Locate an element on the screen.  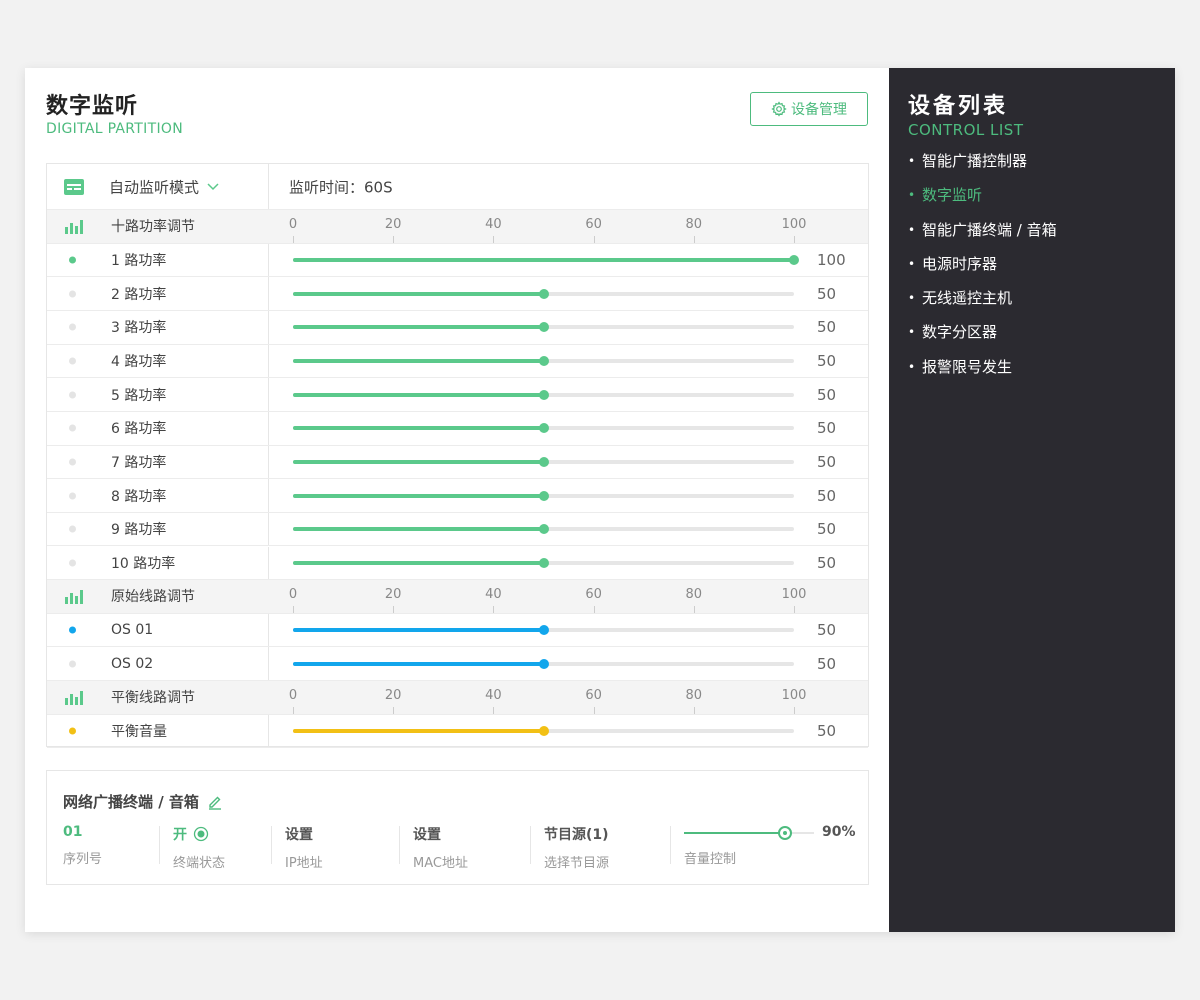
monitor-mode-dropdown: 自动监听模式 is located at coordinates (164, 186).